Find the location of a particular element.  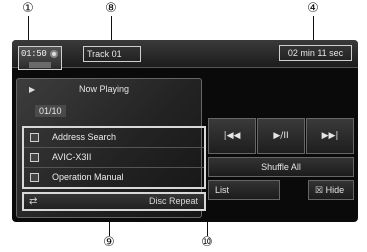

menu-item-label: AVIC-X3II is located at coordinates (72, 157).